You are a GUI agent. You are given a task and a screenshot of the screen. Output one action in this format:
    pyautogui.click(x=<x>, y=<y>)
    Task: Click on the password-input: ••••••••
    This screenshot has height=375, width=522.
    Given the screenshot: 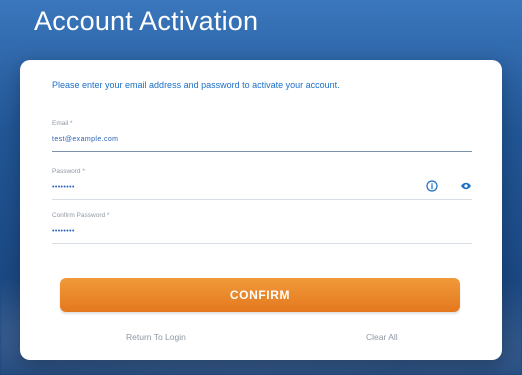 What is the action you would take?
    pyautogui.click(x=63, y=187)
    